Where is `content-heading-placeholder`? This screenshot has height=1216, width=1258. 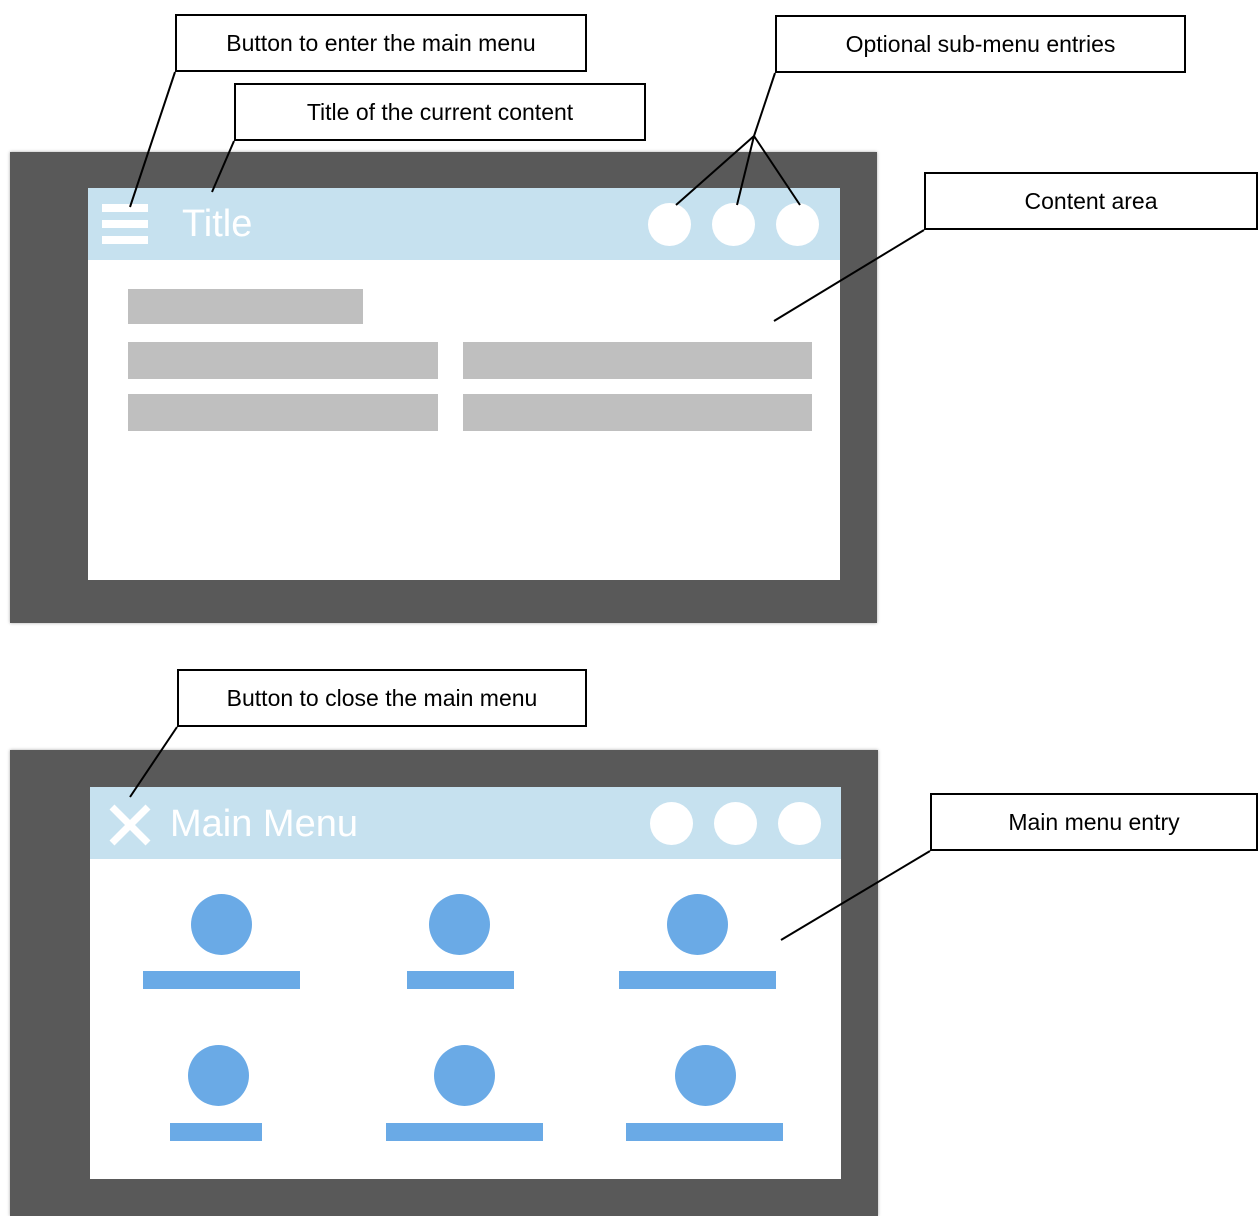
content-heading-placeholder is located at coordinates (245, 306).